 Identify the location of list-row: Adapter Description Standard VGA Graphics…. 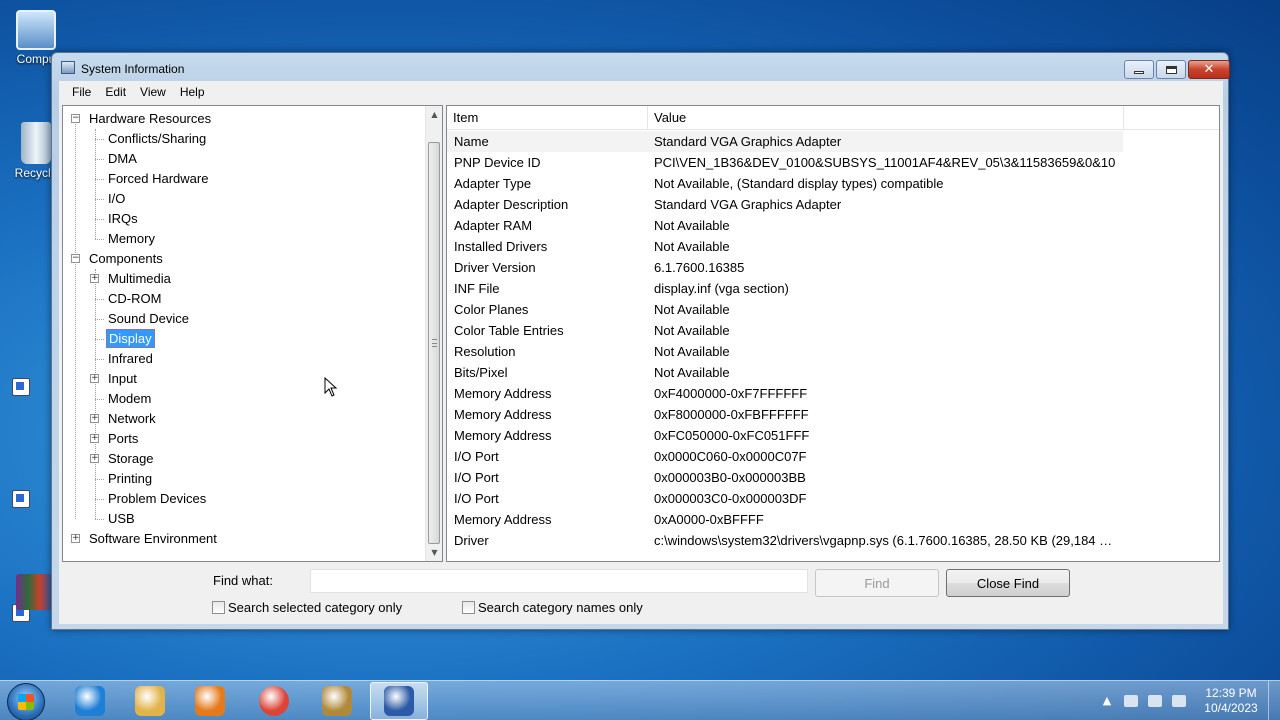
(782, 204).